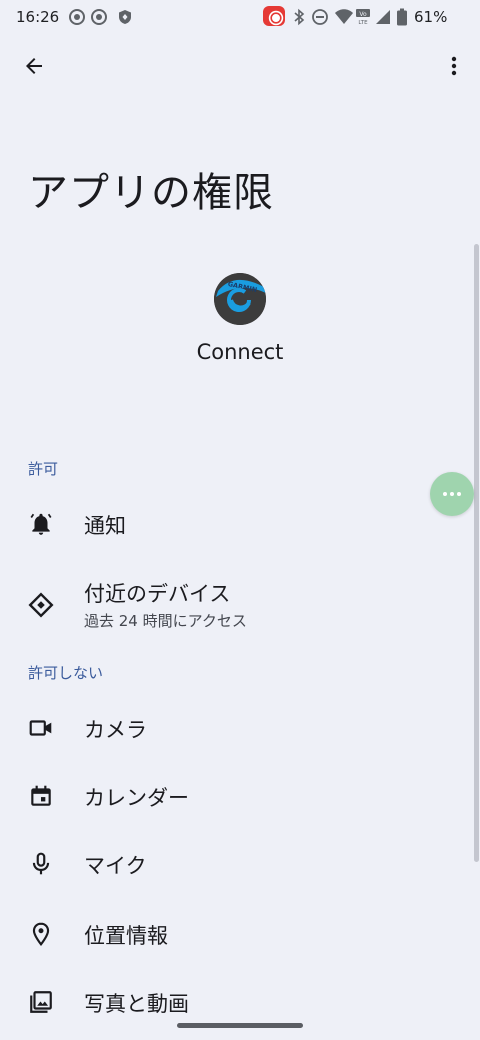 This screenshot has height=1040, width=480. Describe the element at coordinates (402, 17) in the screenshot. I see `battery-icon` at that location.